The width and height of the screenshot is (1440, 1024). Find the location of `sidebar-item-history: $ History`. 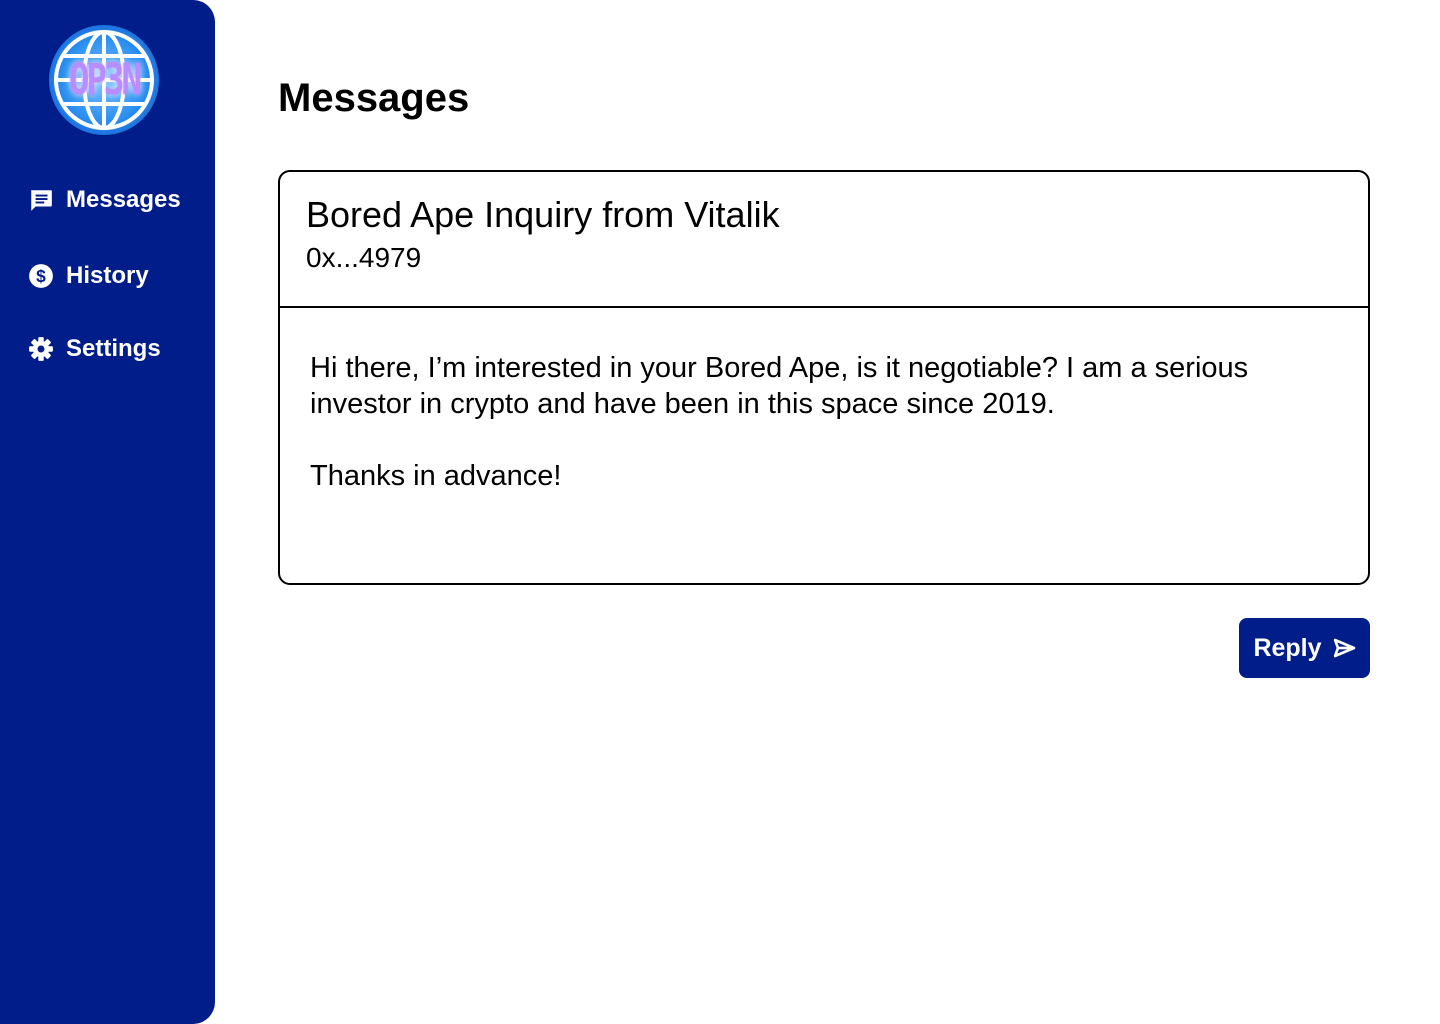

sidebar-item-history: $ History is located at coordinates (88, 276).